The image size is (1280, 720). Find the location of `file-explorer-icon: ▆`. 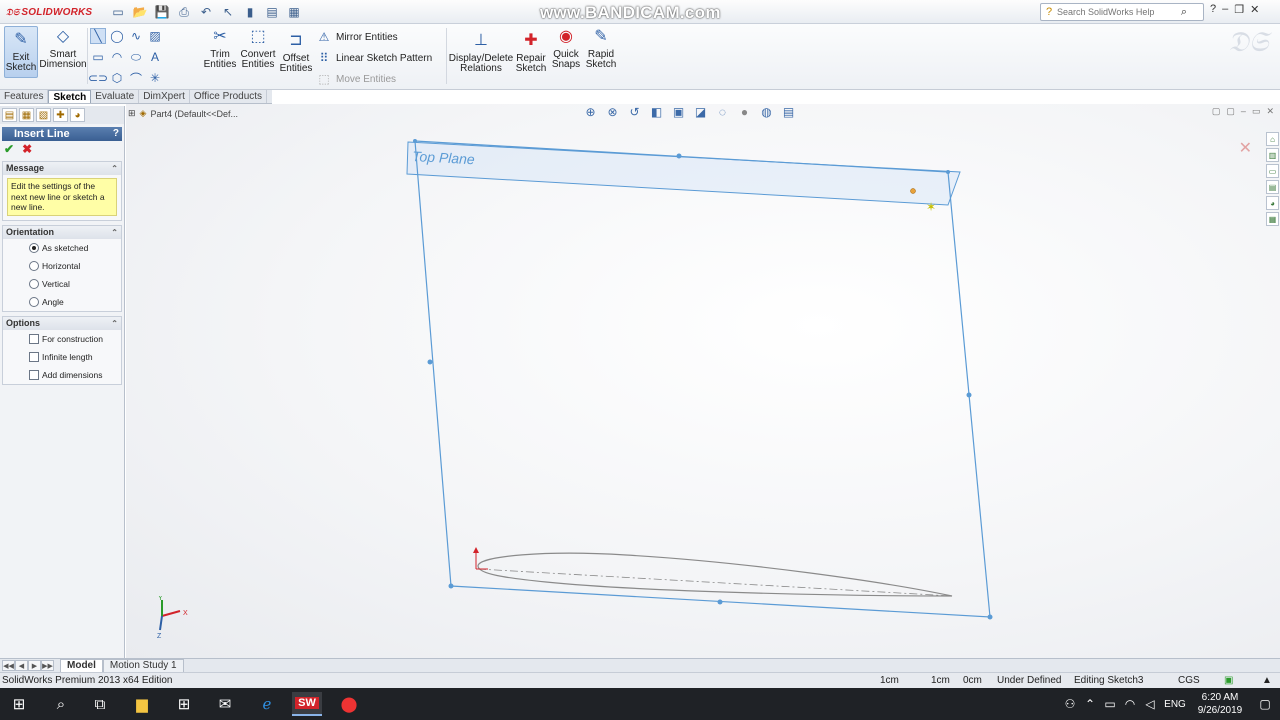

file-explorer-icon: ▆ is located at coordinates (142, 704).